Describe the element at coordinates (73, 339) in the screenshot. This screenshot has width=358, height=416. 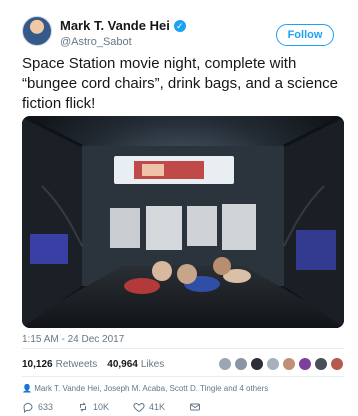
I see `tweet-timestamp: 1:15 AM - 24 Dec 2017` at that location.